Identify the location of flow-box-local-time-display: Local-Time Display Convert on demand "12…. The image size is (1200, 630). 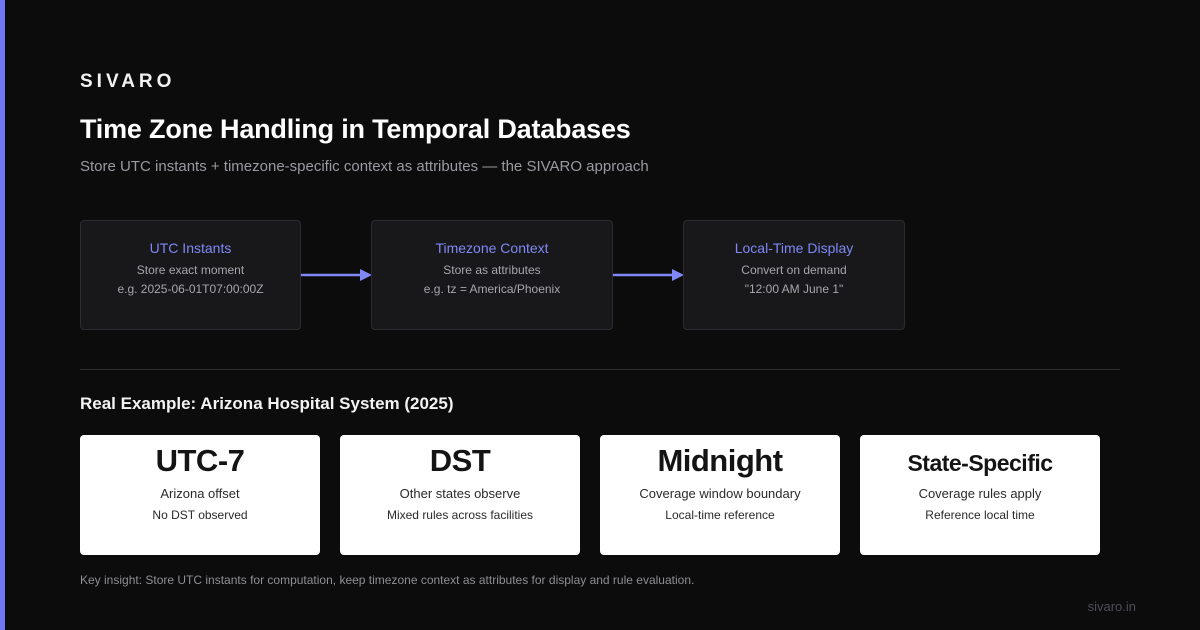
(794, 275).